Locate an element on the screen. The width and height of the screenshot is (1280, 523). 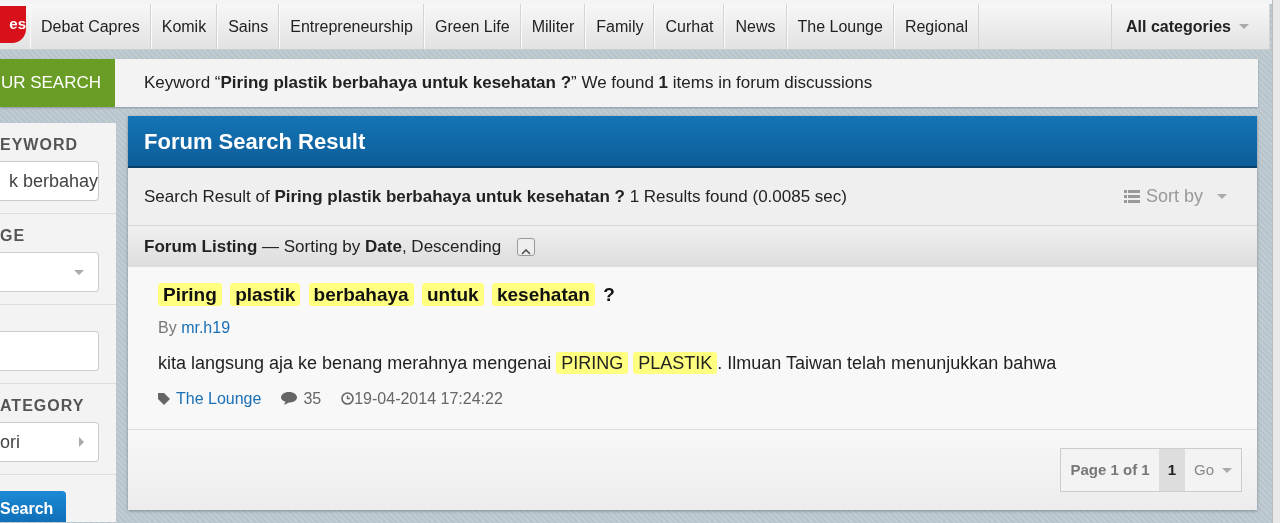
field-label: GE is located at coordinates (13, 236).